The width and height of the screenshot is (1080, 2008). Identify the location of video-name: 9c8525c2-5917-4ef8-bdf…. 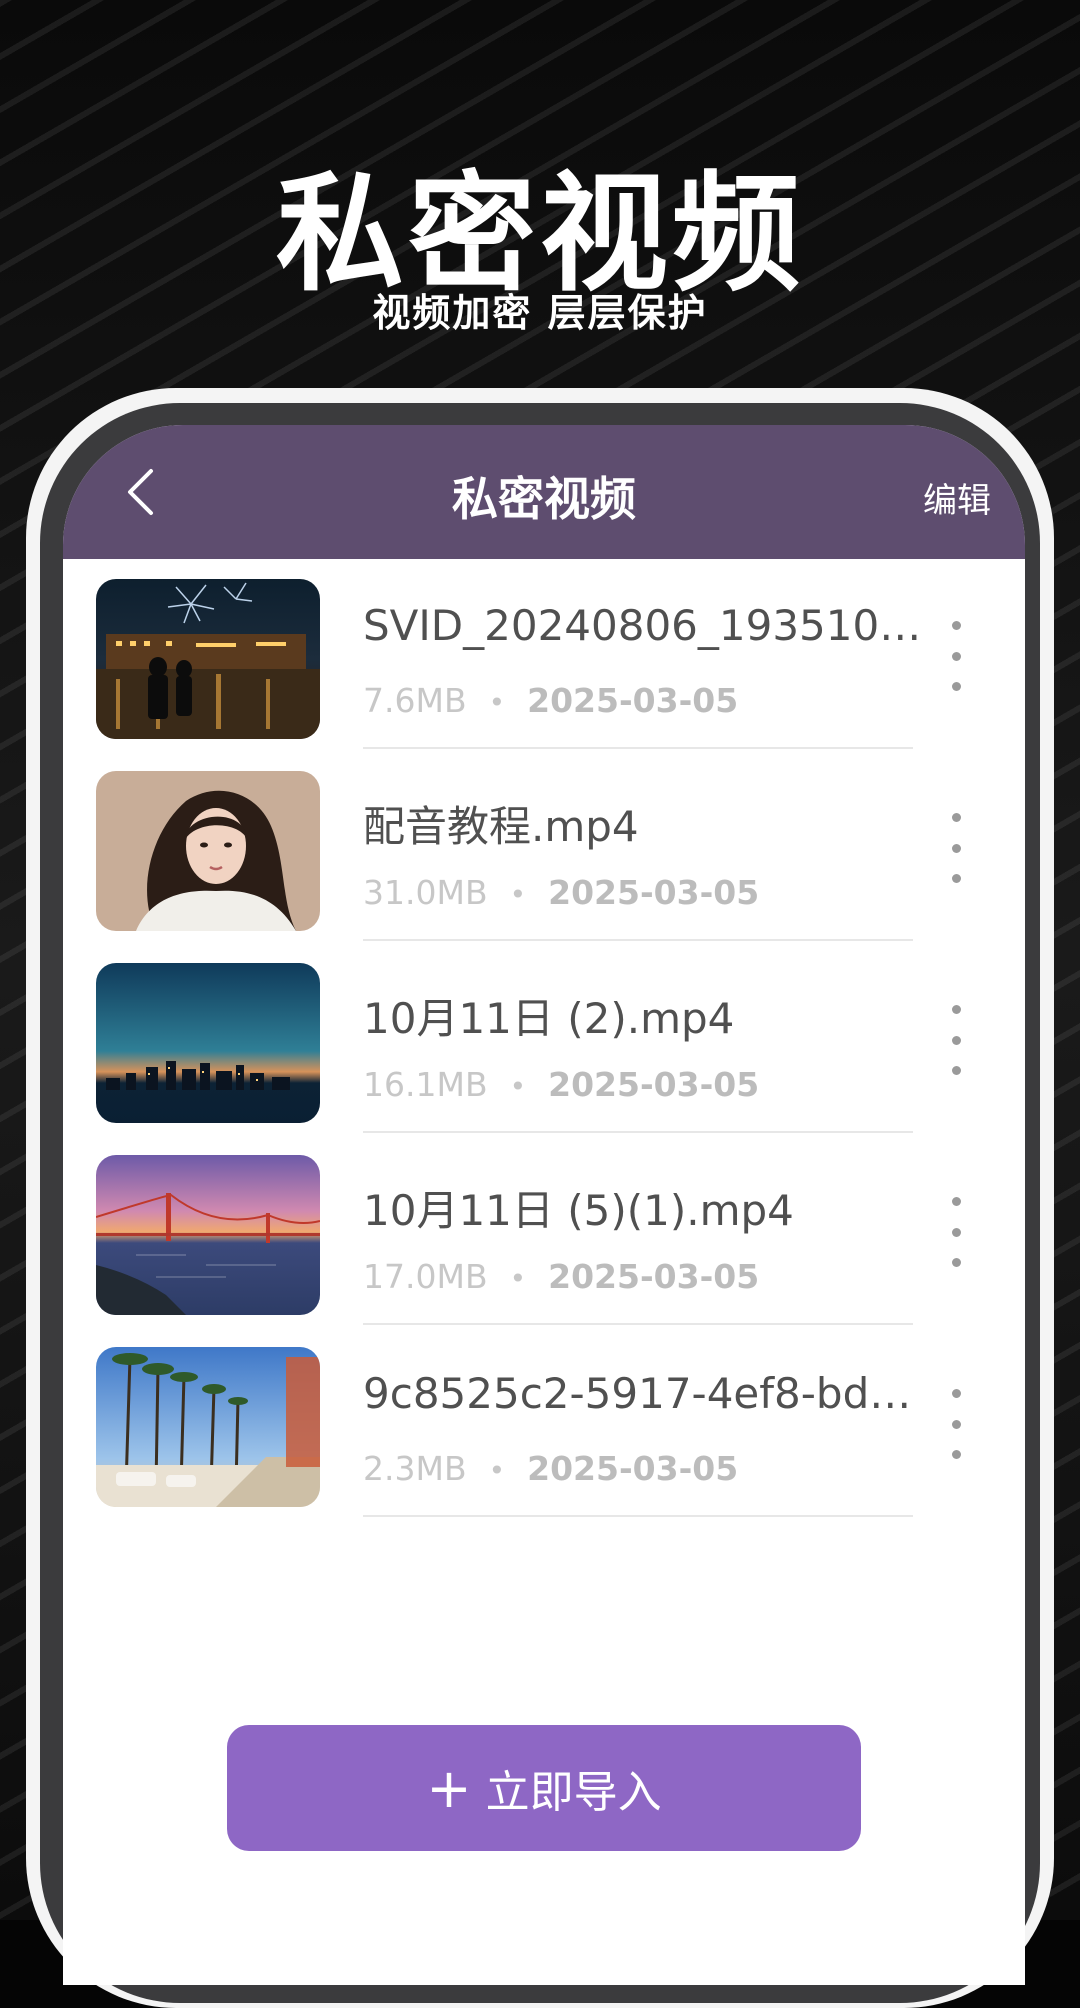
(643, 1393).